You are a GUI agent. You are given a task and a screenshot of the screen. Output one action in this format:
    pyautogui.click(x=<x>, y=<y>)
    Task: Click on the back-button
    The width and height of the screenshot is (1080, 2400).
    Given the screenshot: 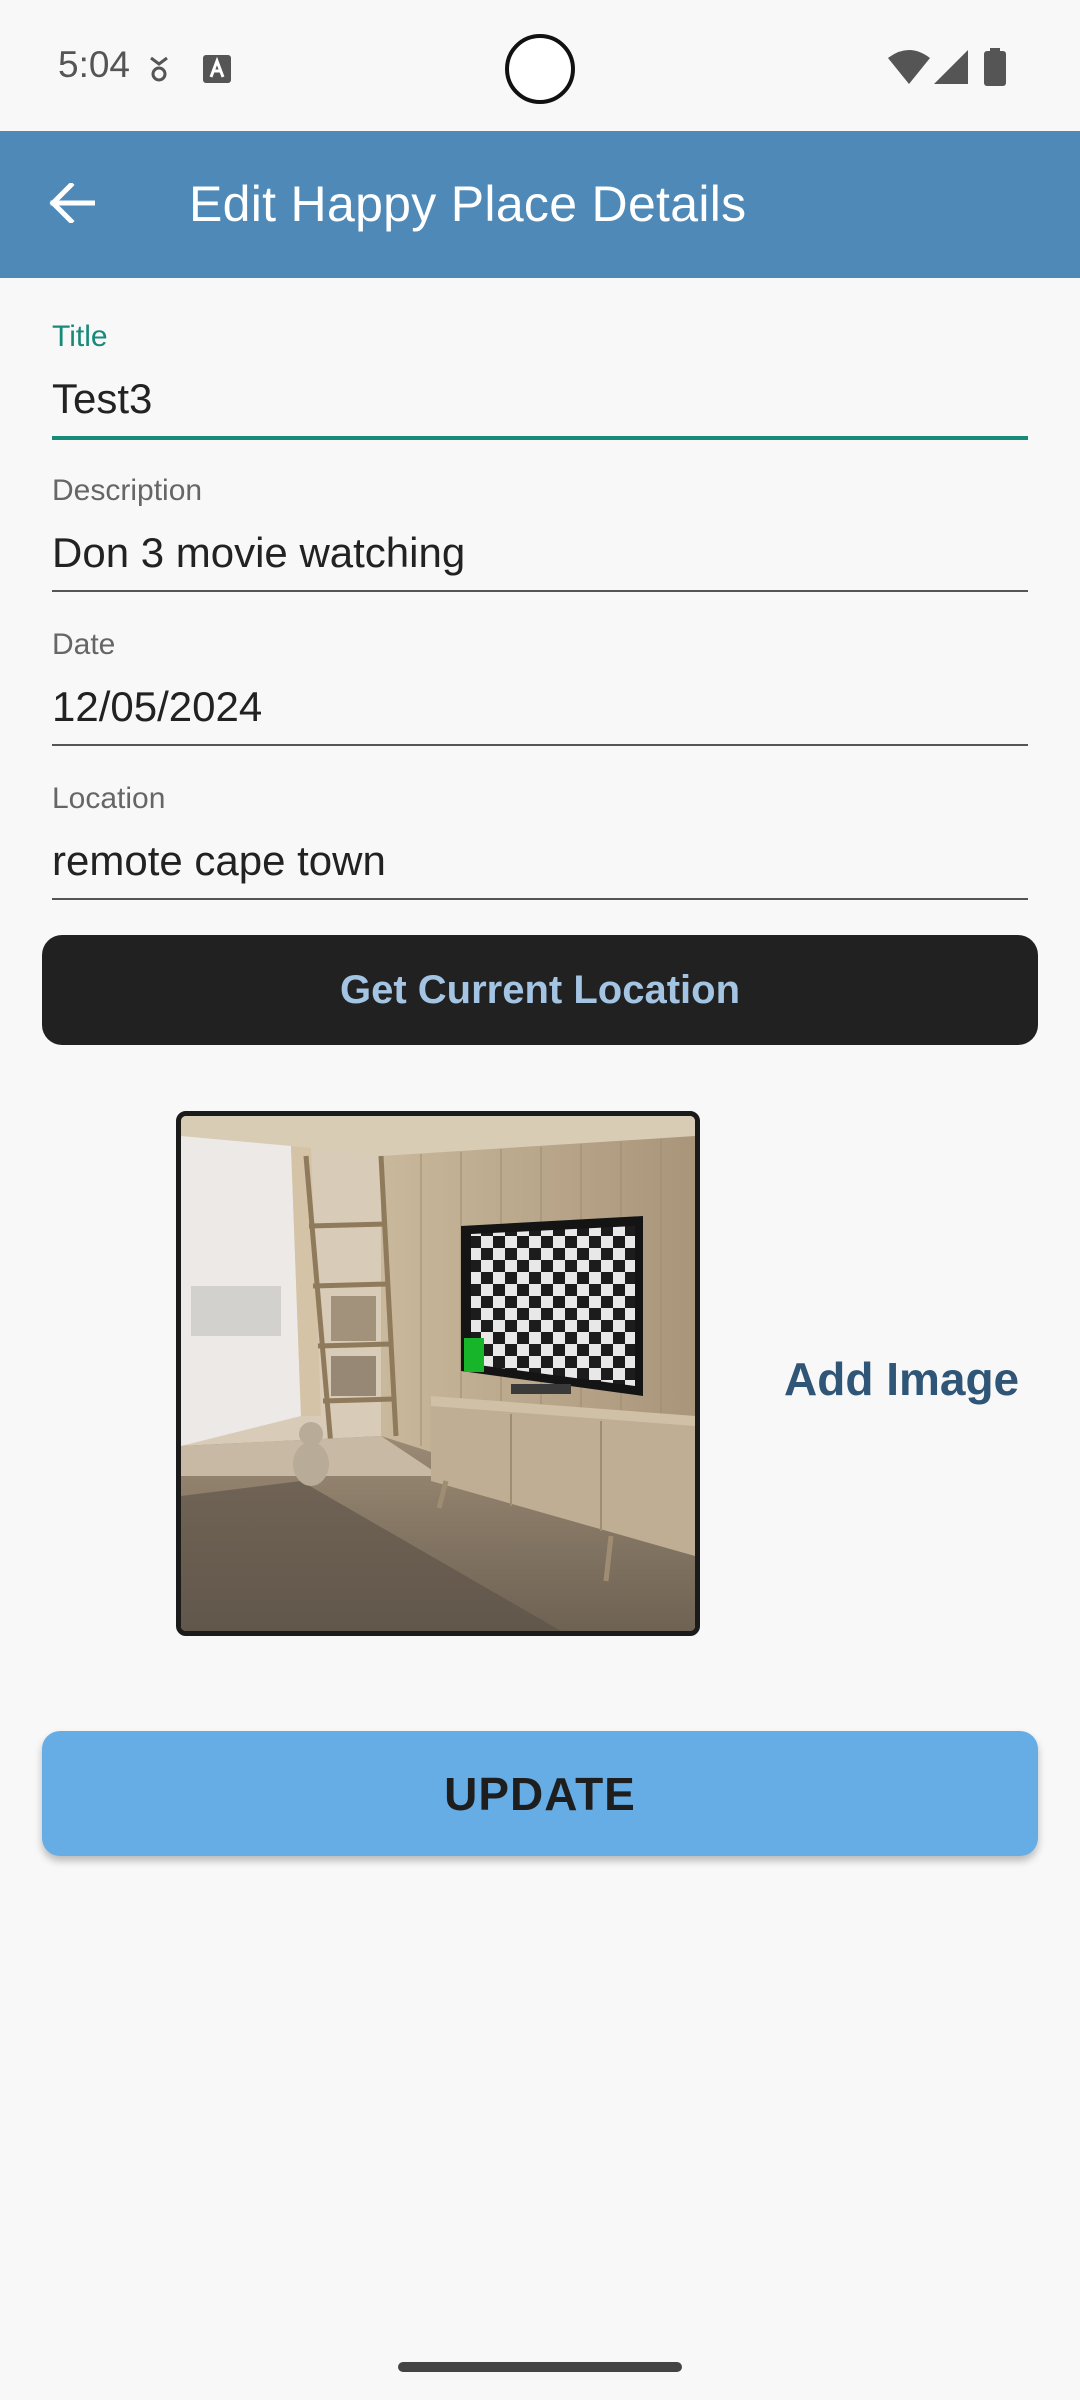 What is the action you would take?
    pyautogui.click(x=72, y=205)
    